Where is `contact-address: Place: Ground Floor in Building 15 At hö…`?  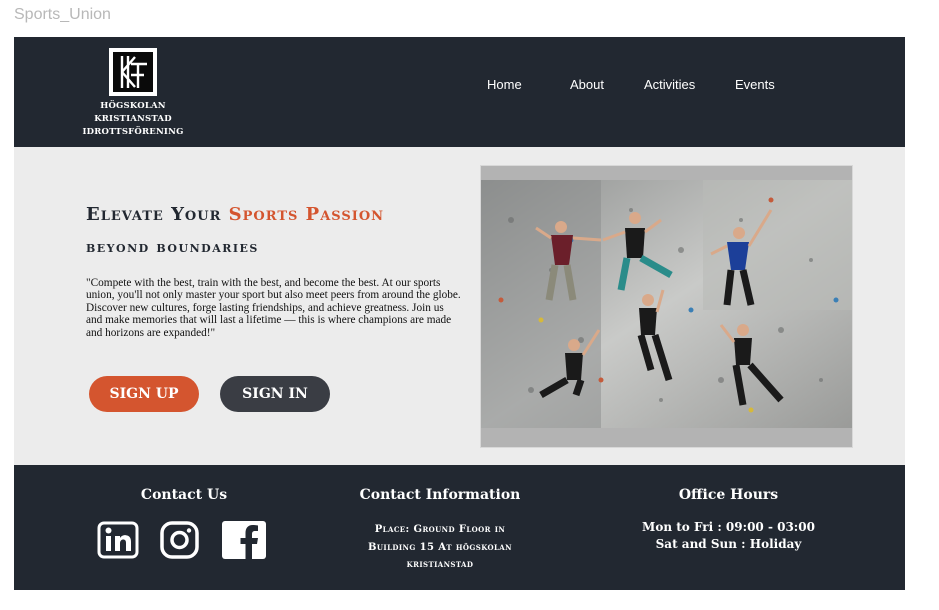
contact-address: Place: Ground Floor in Building 15 At hö… is located at coordinates (440, 547).